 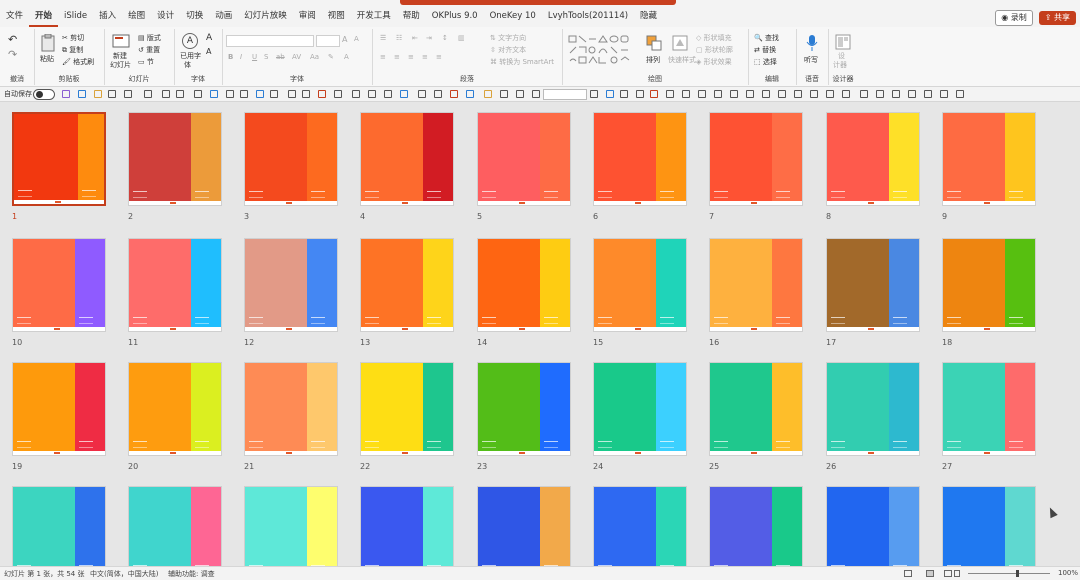 I want to click on reading-view-icon, so click(x=948, y=573).